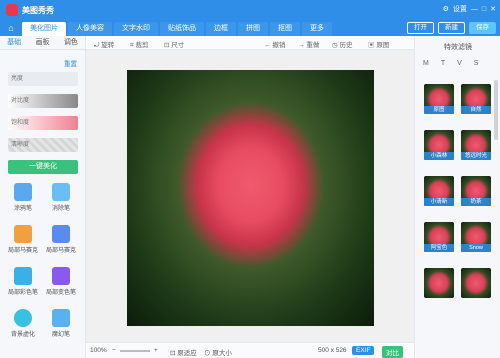 The width and height of the screenshot is (500, 358). Describe the element at coordinates (392, 352) in the screenshot. I see `compare-button: 对比` at that location.